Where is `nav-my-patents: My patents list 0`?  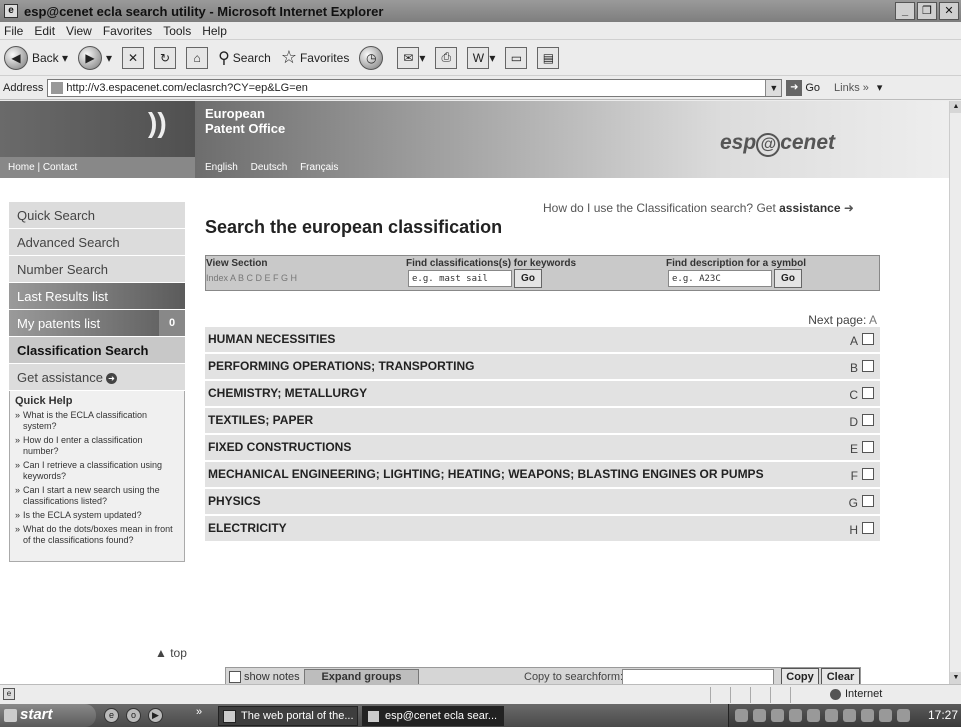 nav-my-patents: My patents list 0 is located at coordinates (97, 323).